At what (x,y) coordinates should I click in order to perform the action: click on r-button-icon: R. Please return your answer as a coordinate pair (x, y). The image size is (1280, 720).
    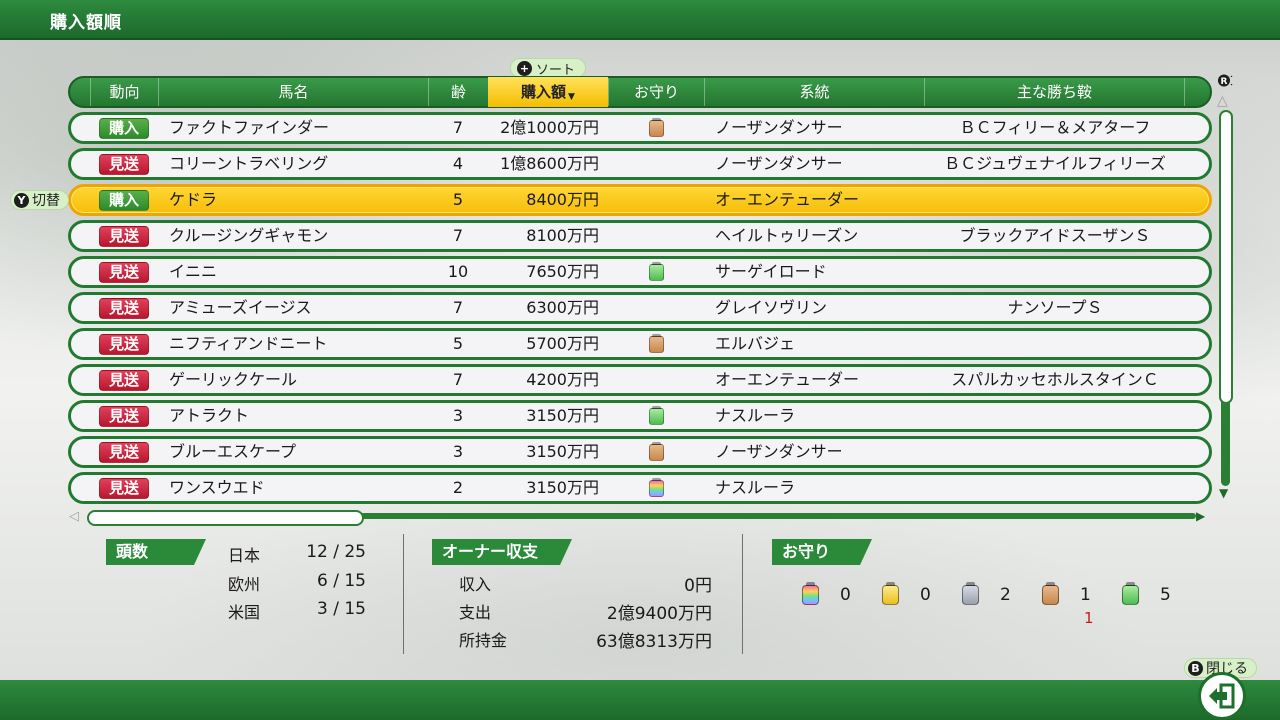
    Looking at the image, I should click on (1225, 80).